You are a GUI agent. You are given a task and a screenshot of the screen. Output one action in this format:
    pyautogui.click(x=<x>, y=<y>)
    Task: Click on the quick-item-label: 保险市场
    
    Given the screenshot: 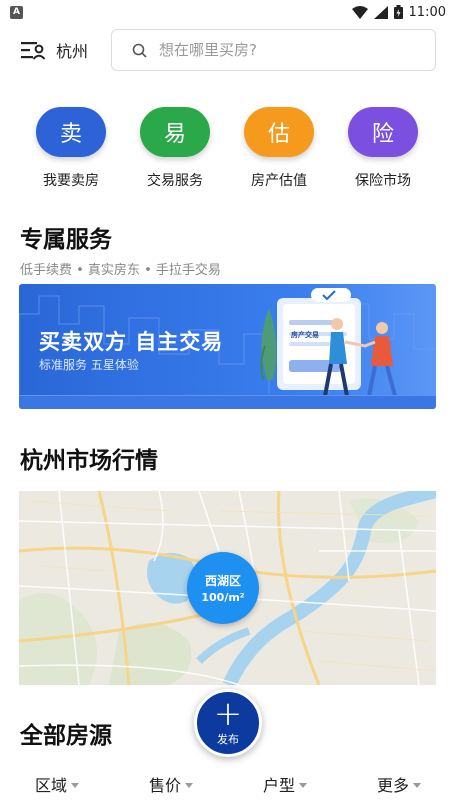 What is the action you would take?
    pyautogui.click(x=383, y=181)
    